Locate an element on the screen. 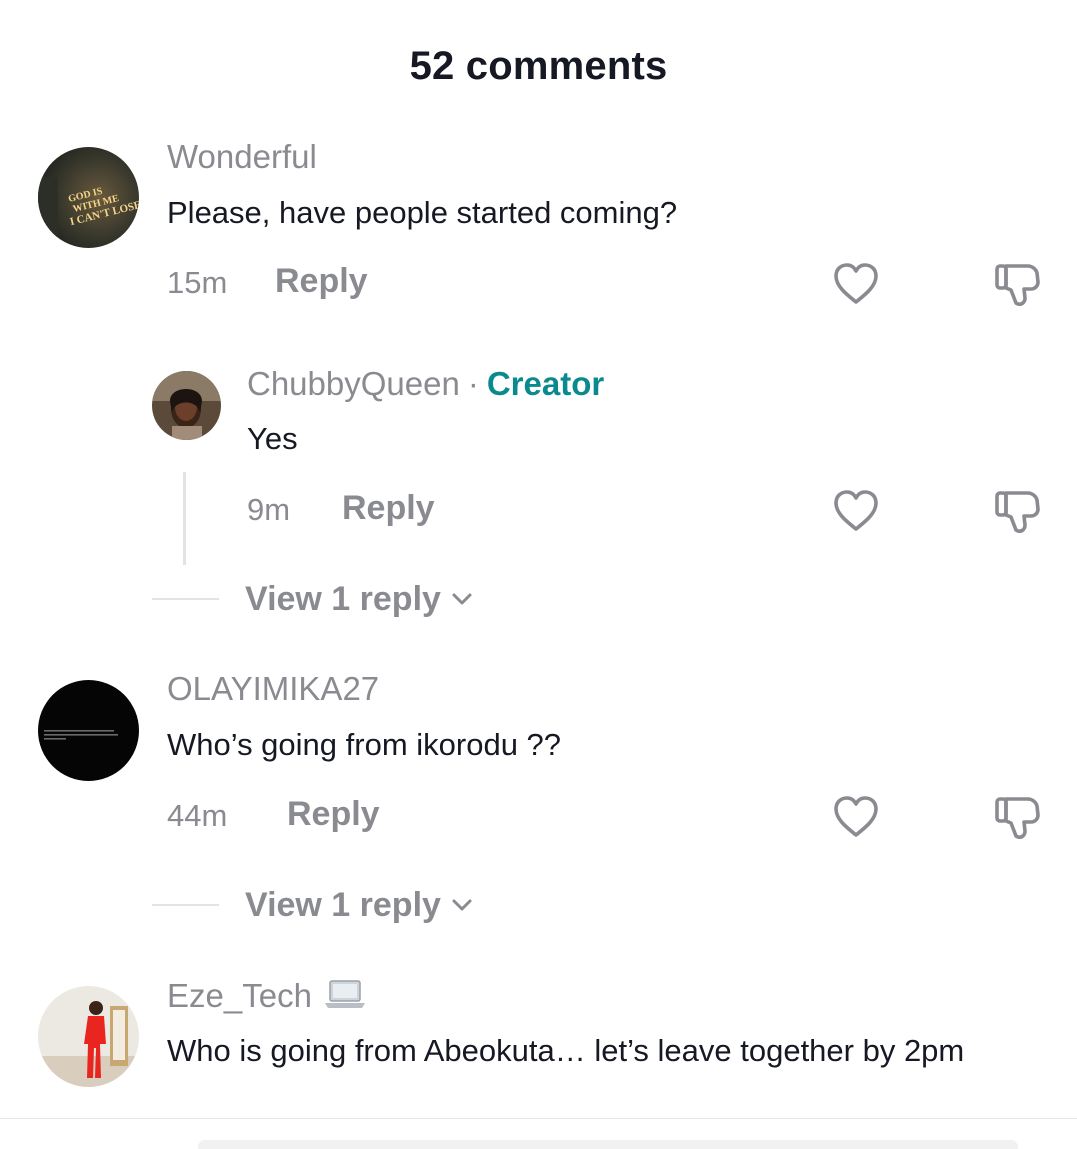 This screenshot has height=1149, width=1077. comment-username-link: Eze_Tech is located at coordinates (239, 995).